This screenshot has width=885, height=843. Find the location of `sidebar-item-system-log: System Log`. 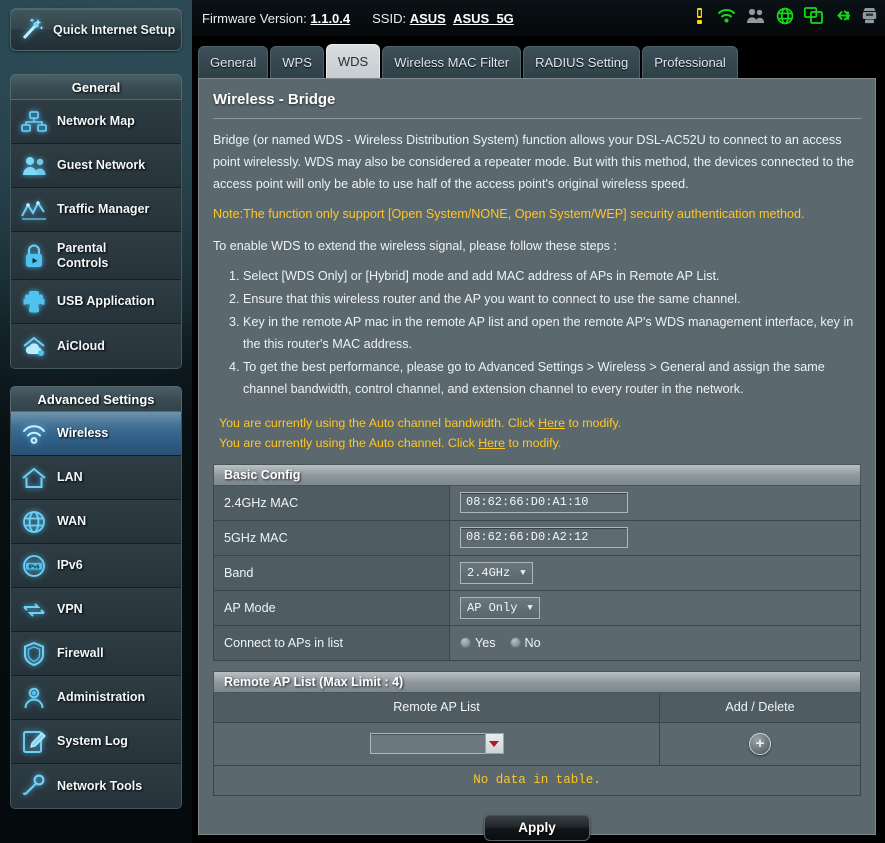

sidebar-item-system-log: System Log is located at coordinates (96, 742).